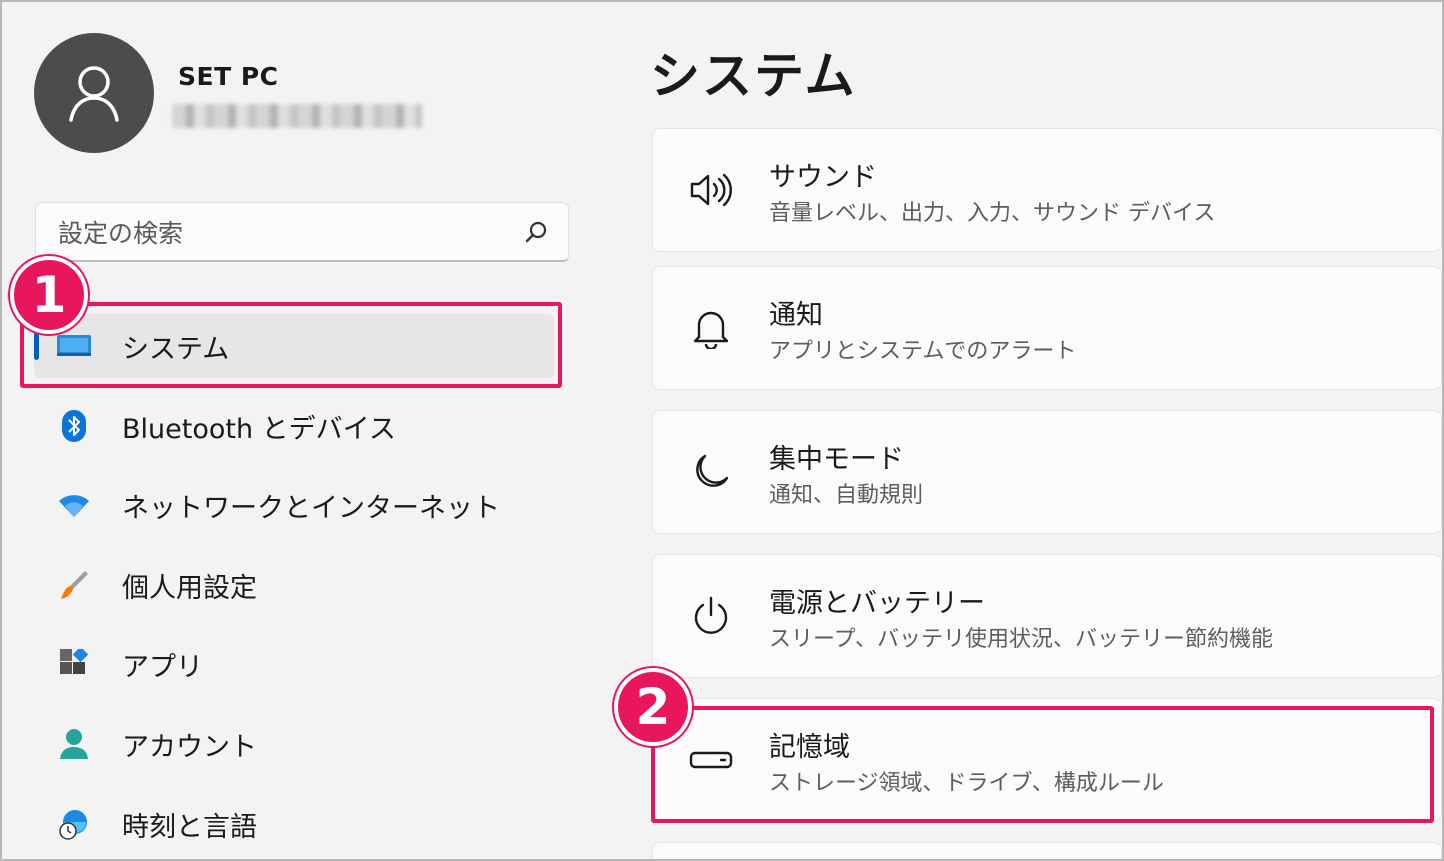 This screenshot has height=861, width=1444. What do you see at coordinates (311, 508) in the screenshot?
I see `sidebar-item-label: ネットワークとインターネット` at bounding box center [311, 508].